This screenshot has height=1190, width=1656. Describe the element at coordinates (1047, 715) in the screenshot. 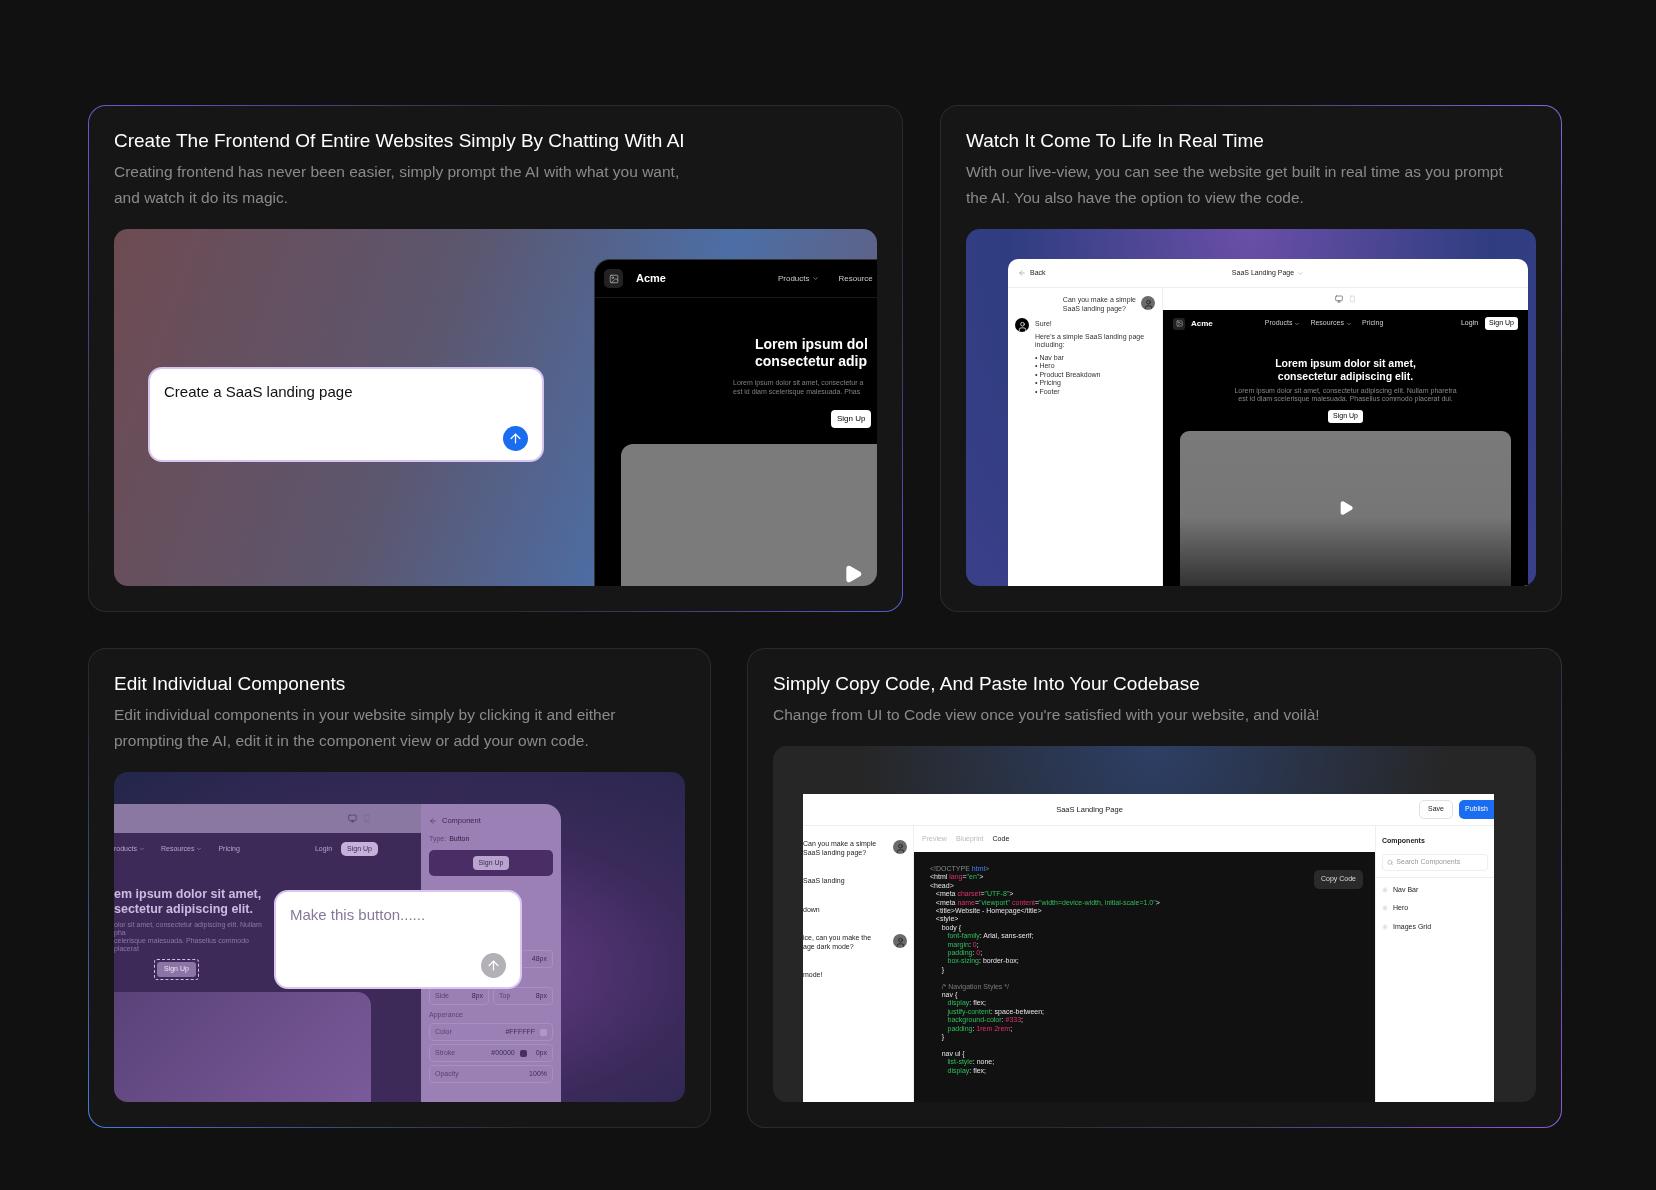

I see `card-description: Change from UI to Code view once you're satisfied with your website, and voilà!` at that location.